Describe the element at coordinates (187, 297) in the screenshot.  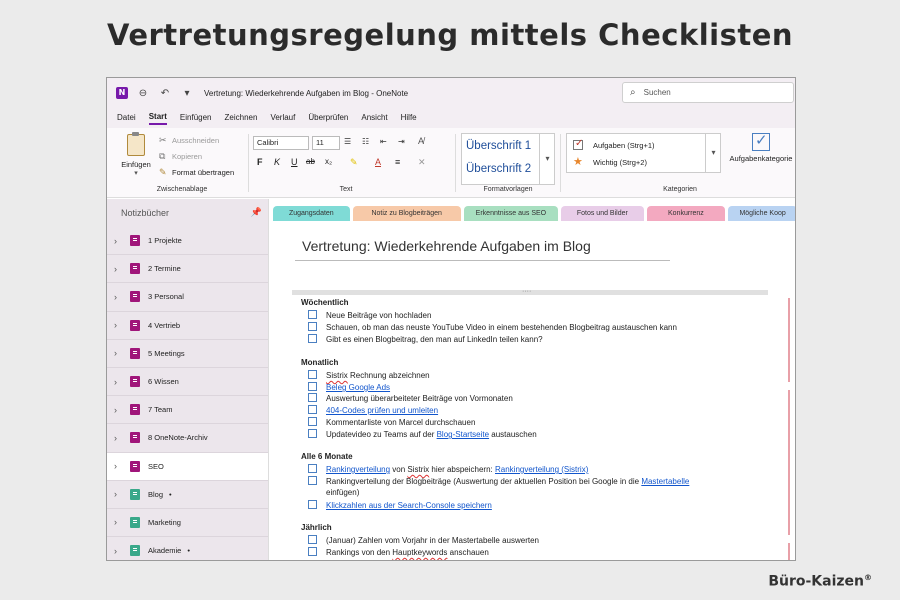
I see `notebook-item: › 3 Personal` at that location.